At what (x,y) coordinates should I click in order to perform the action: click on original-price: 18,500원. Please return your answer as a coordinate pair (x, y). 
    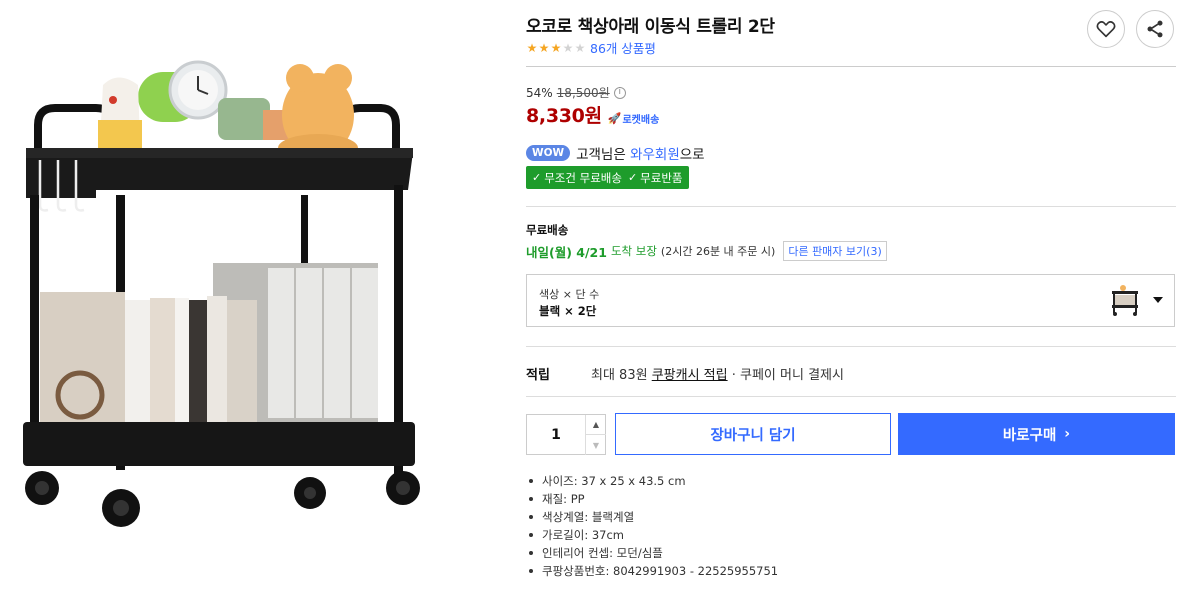
    Looking at the image, I should click on (583, 93).